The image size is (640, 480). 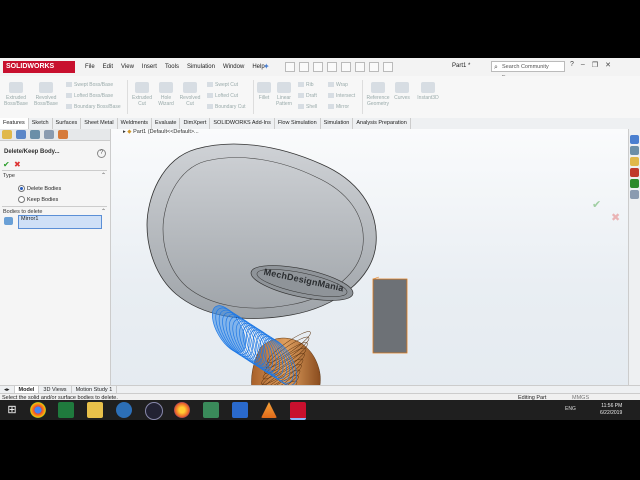 I want to click on menu-simulation: Simulation, so click(x=201, y=67).